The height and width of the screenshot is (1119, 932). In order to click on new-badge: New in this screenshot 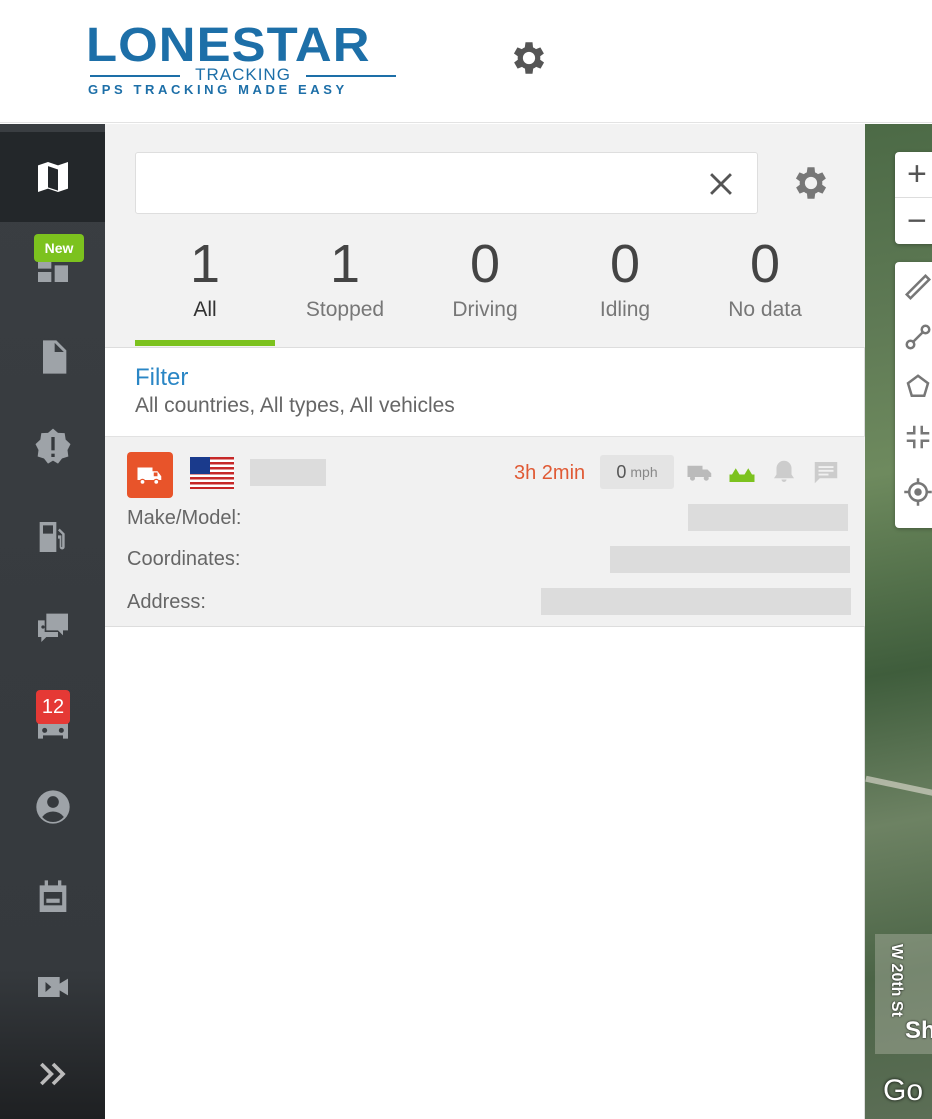, I will do `click(59, 248)`.